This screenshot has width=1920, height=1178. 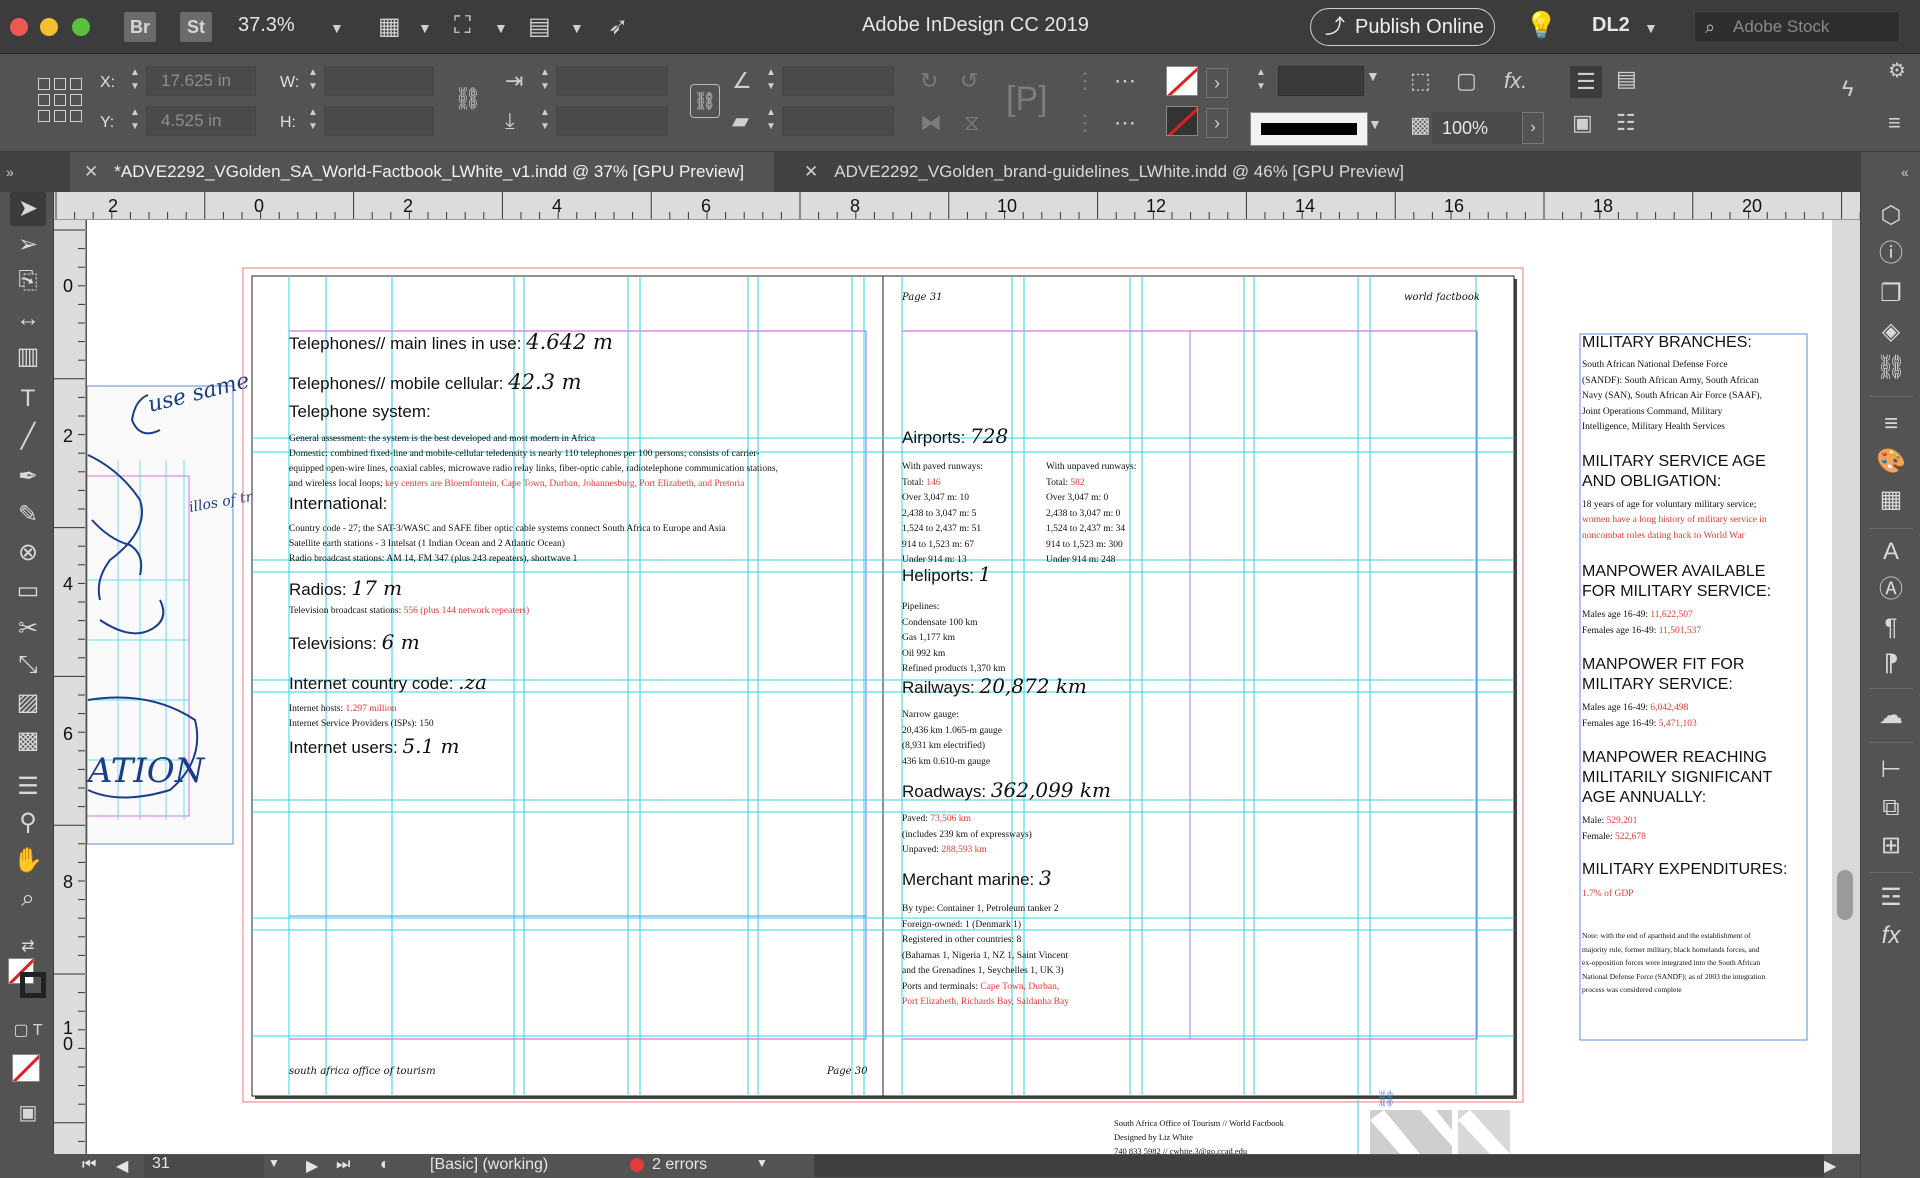 I want to click on gear-icon: ⚙, so click(x=1897, y=70).